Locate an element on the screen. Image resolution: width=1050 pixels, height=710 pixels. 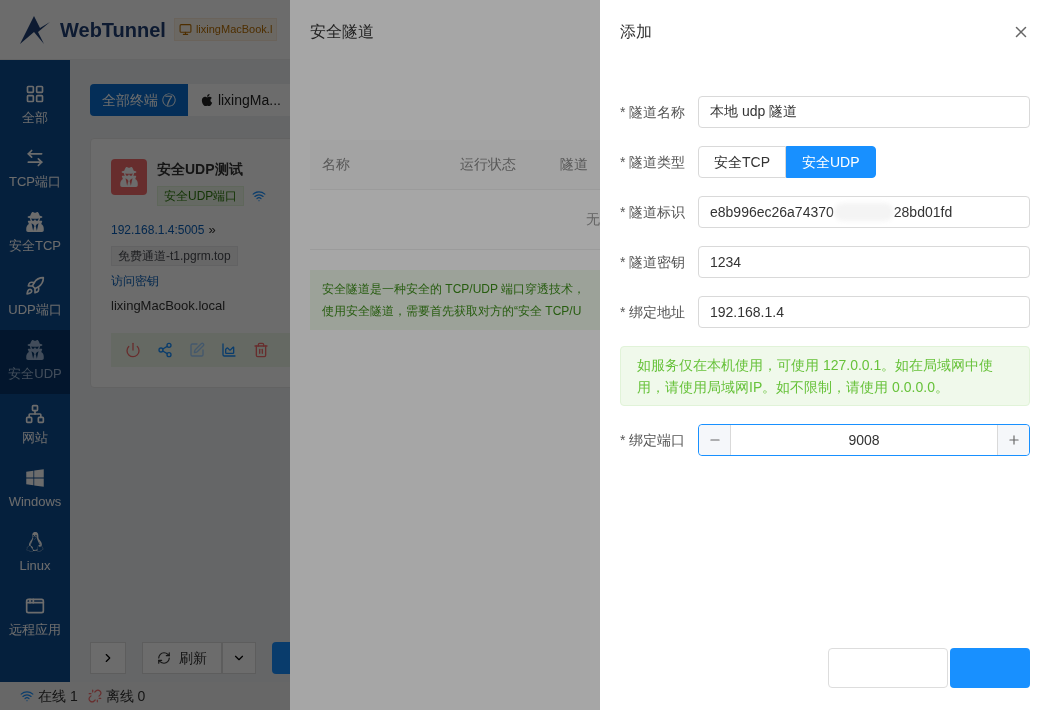
field-value: 28bd01fd is located at coordinates (923, 212).